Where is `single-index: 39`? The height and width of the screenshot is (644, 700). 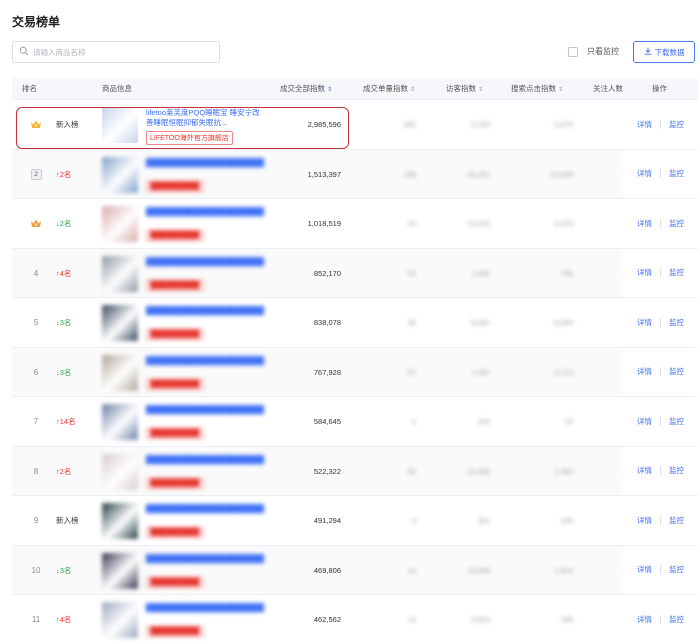 single-index: 39 is located at coordinates (411, 322).